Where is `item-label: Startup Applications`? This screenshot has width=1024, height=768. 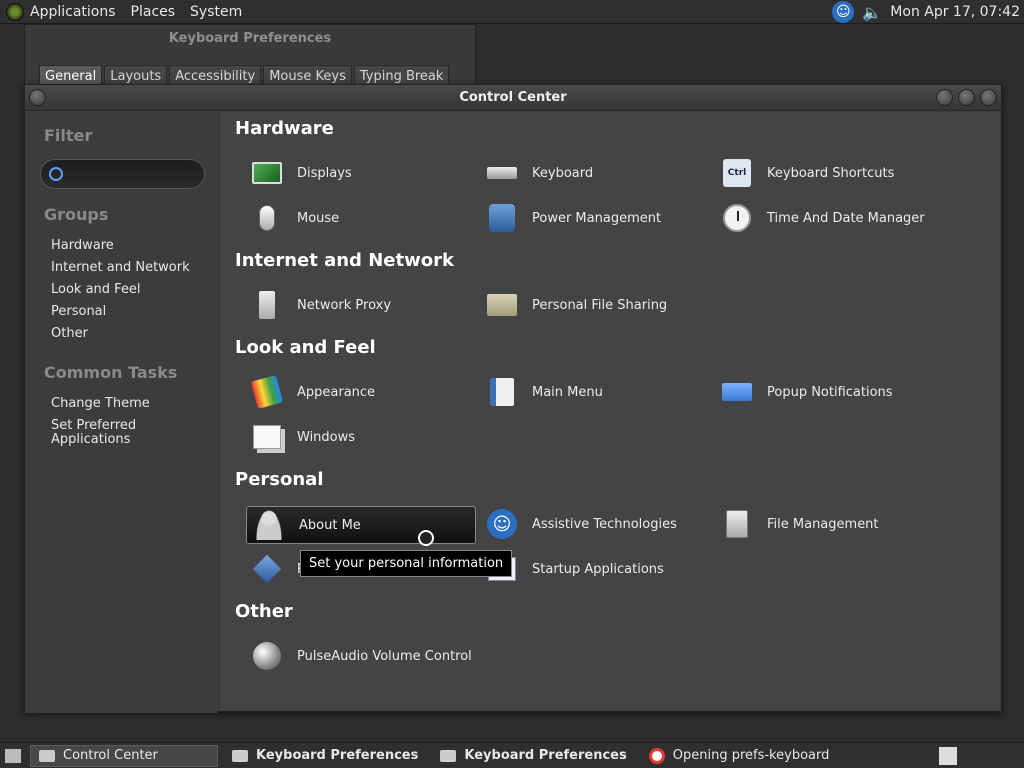 item-label: Startup Applications is located at coordinates (598, 569).